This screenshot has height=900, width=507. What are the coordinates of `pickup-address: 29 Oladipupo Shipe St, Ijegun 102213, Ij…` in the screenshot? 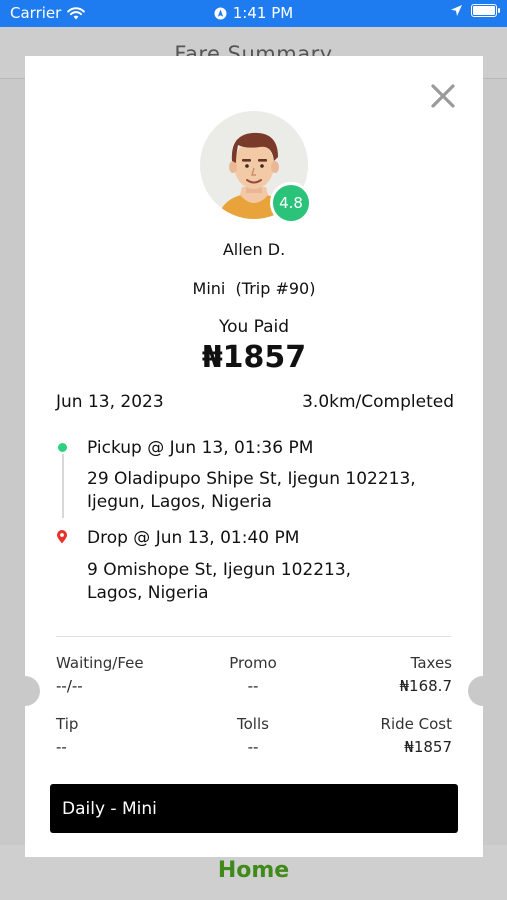 It's located at (251, 490).